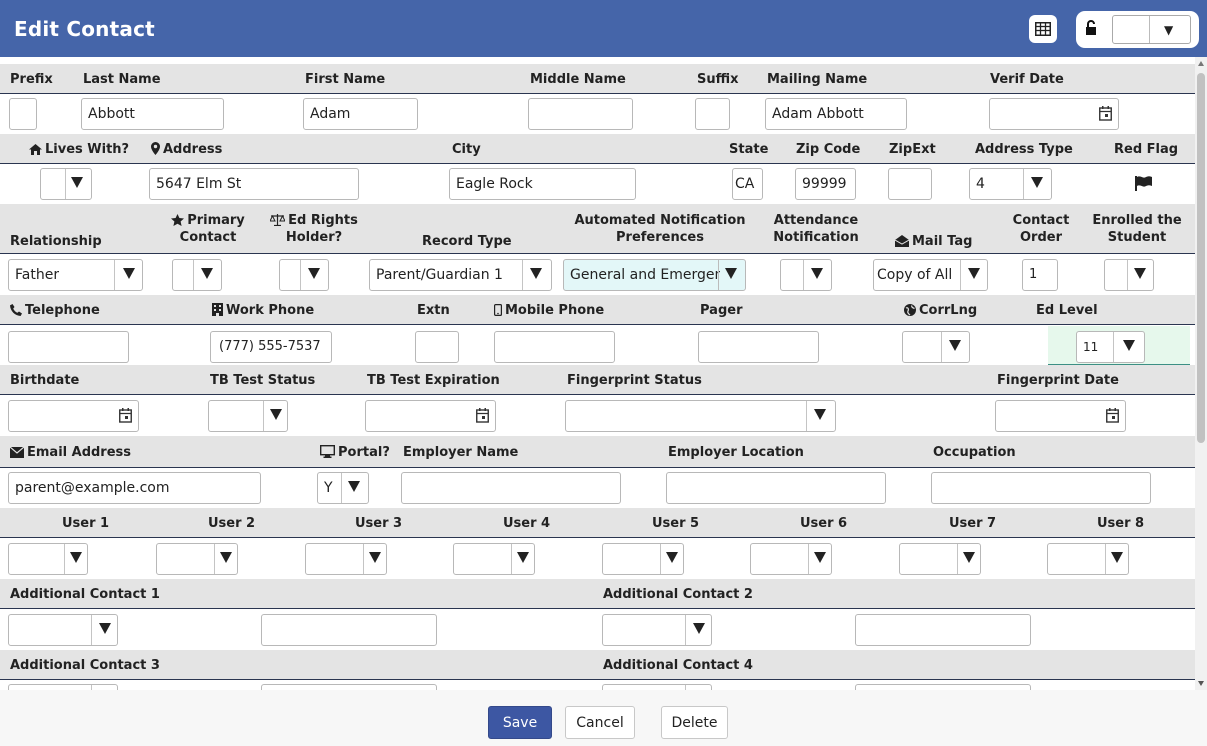 This screenshot has height=746, width=1207. What do you see at coordinates (930, 275) in the screenshot?
I see `mail-tag-select: Copy of All Mail` at bounding box center [930, 275].